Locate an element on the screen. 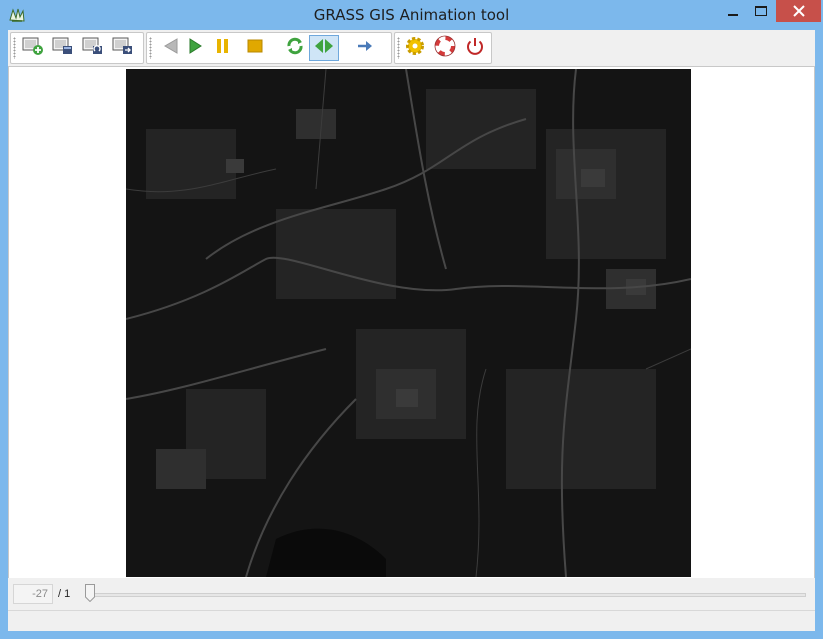 This screenshot has height=639, width=823. add-animation-icon is located at coordinates (33, 48).